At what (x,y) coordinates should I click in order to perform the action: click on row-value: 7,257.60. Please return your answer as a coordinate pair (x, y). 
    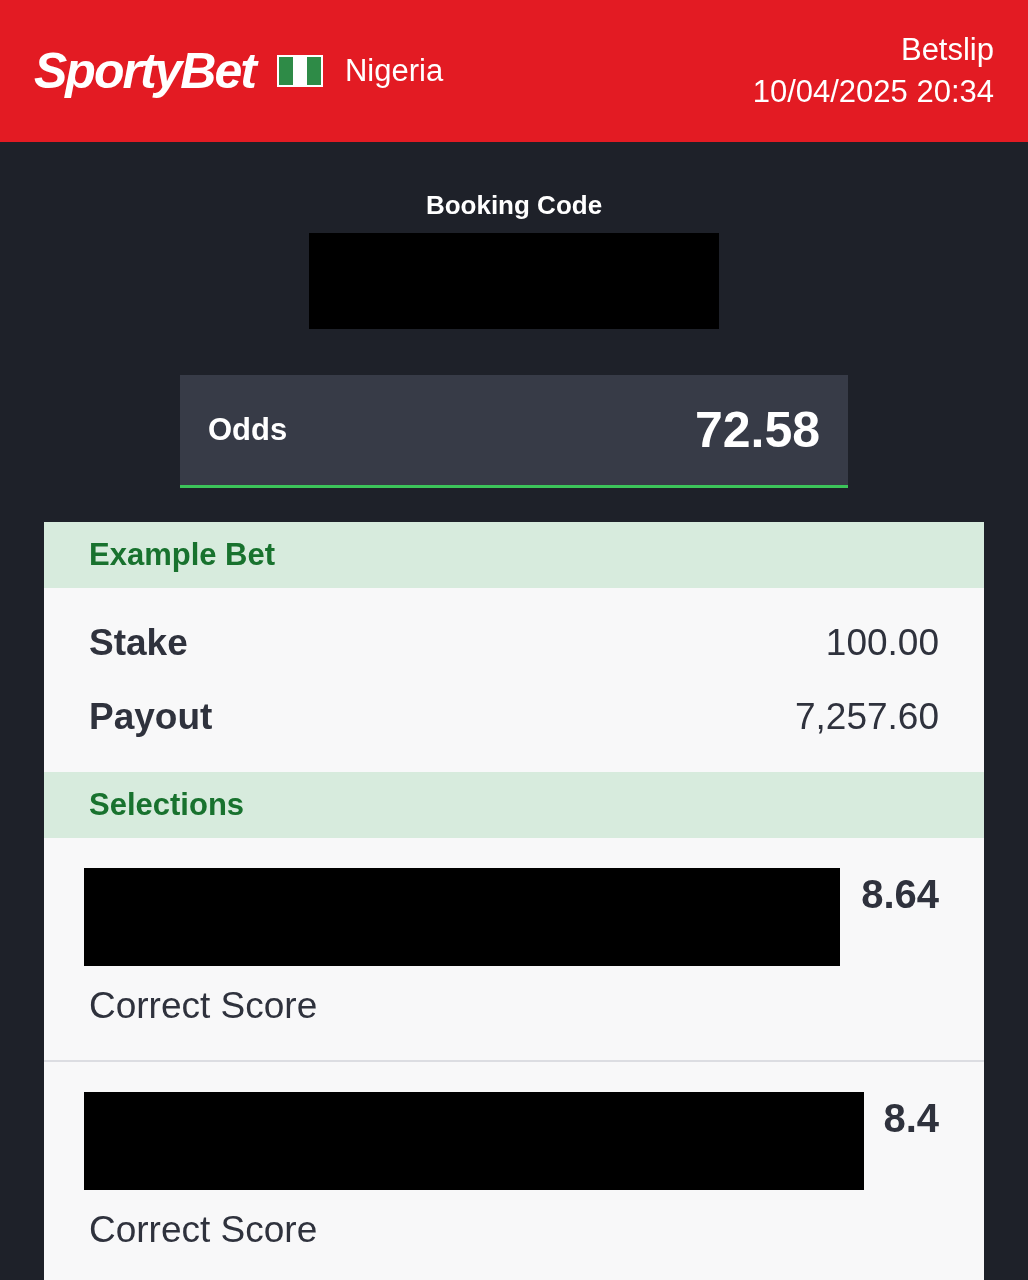
    Looking at the image, I should click on (866, 717).